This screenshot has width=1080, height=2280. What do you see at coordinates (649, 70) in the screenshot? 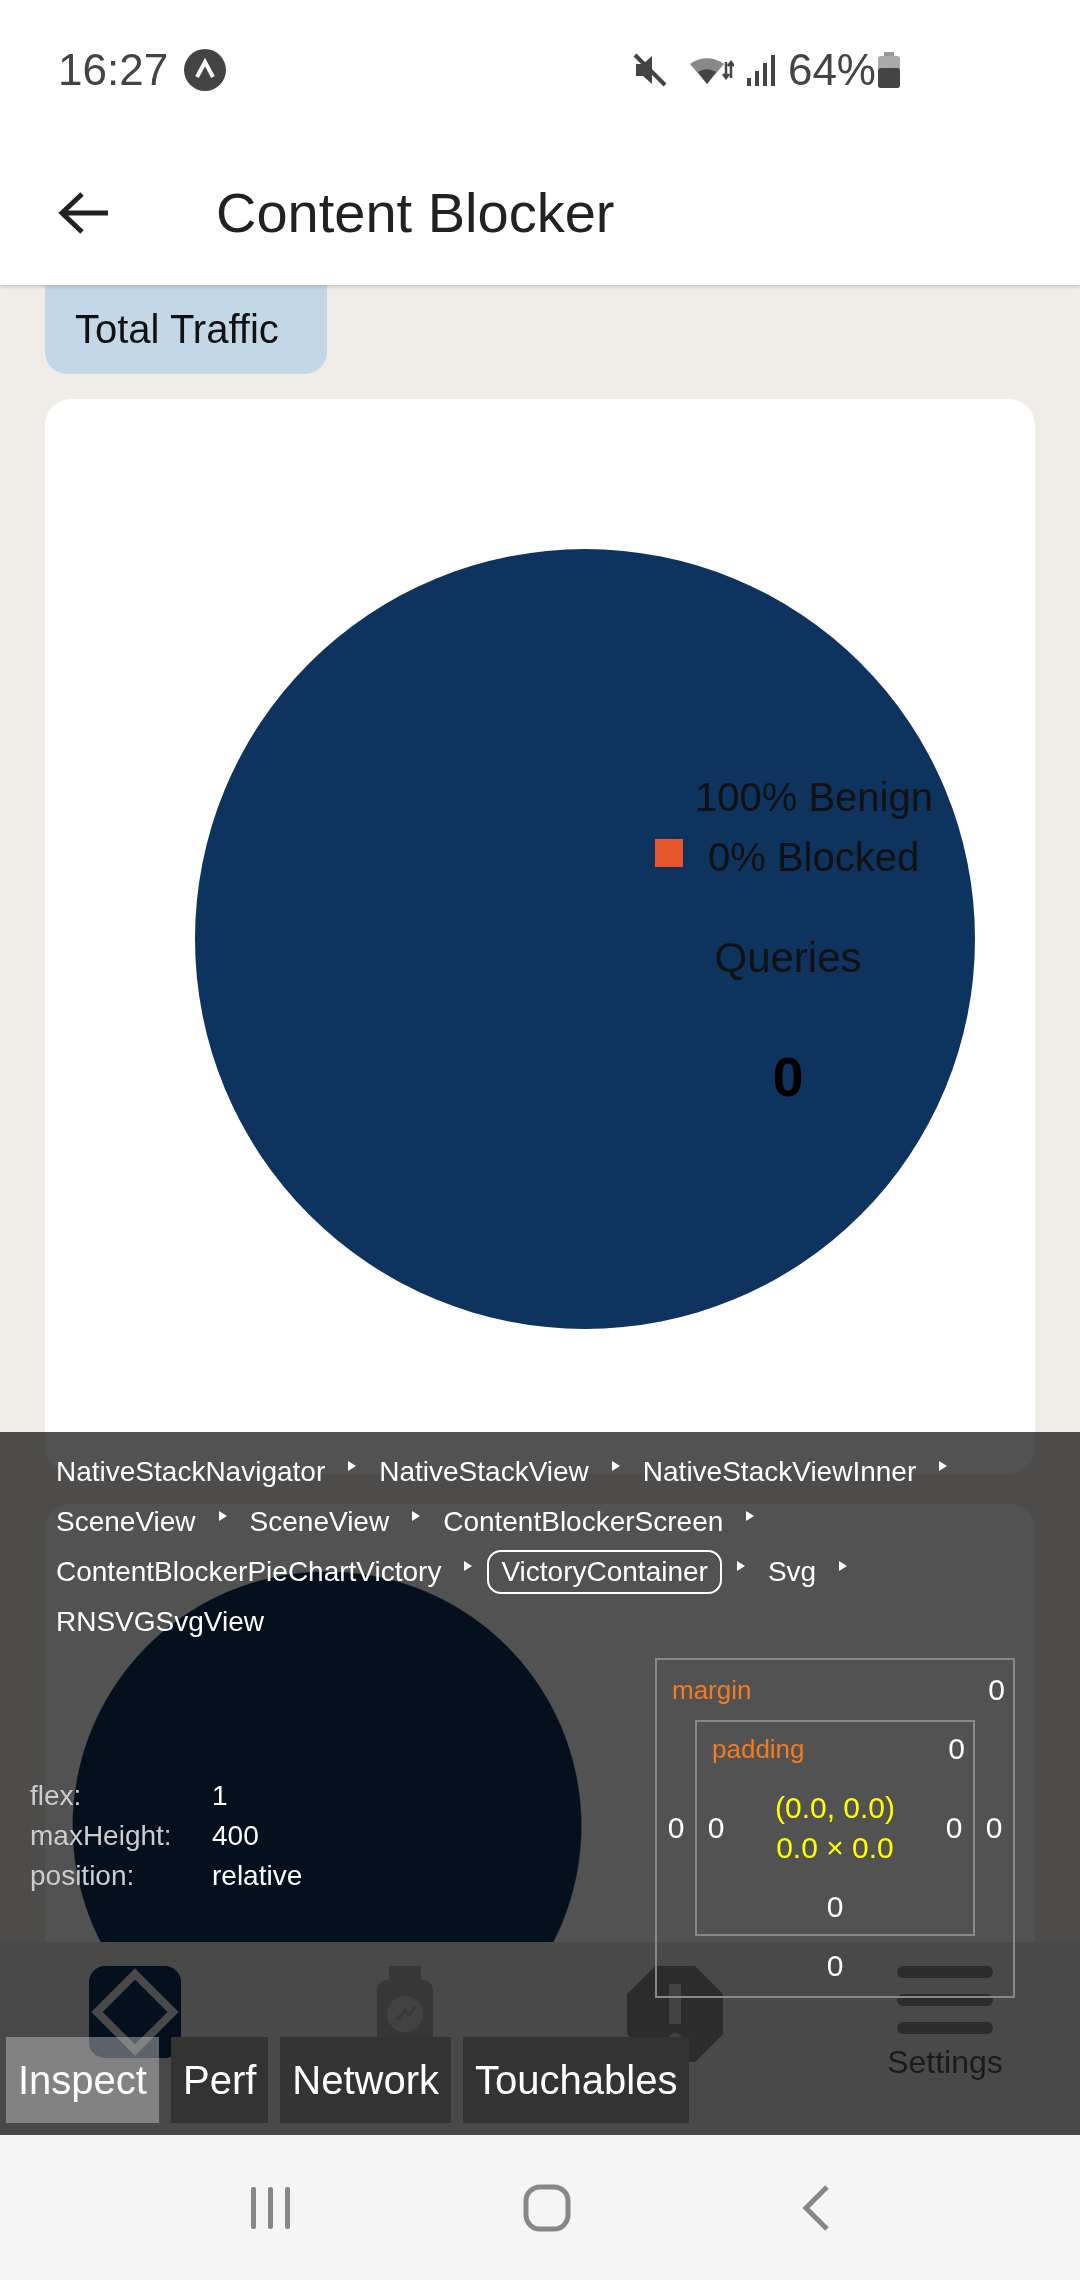
I see `mute-icon` at bounding box center [649, 70].